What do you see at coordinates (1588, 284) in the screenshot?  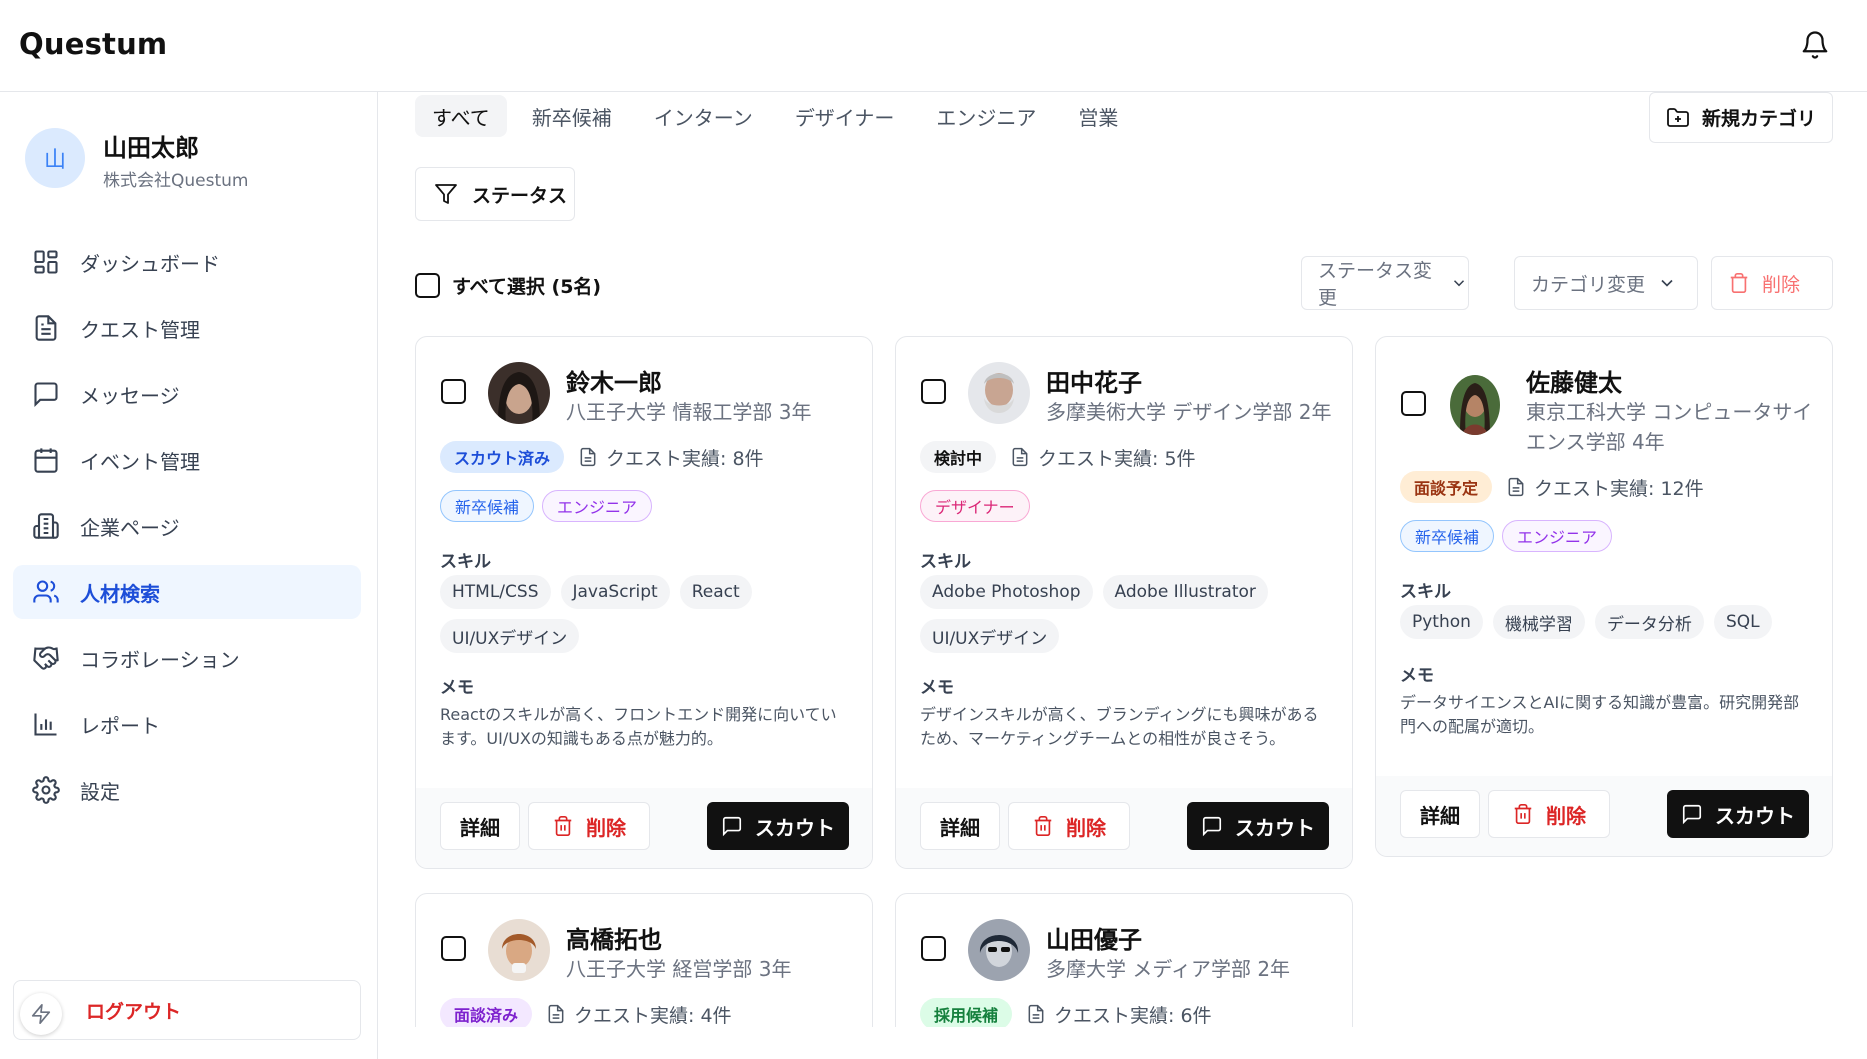 I see `category-change-label: カテゴリ変更` at bounding box center [1588, 284].